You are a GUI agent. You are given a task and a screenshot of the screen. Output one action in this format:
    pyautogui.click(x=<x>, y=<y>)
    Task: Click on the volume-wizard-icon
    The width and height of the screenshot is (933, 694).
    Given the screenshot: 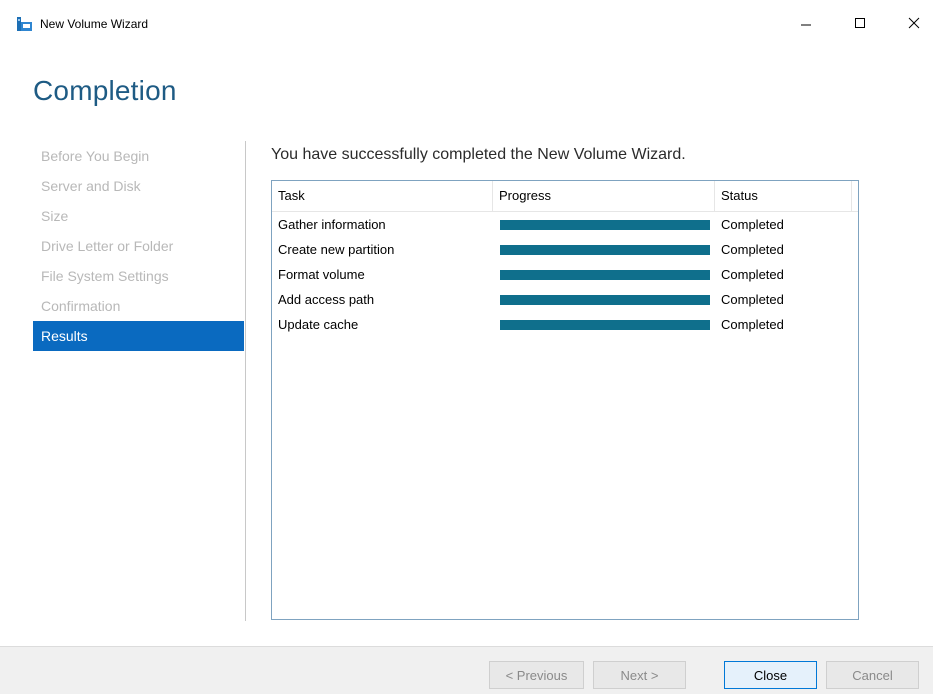 What is the action you would take?
    pyautogui.click(x=24, y=24)
    